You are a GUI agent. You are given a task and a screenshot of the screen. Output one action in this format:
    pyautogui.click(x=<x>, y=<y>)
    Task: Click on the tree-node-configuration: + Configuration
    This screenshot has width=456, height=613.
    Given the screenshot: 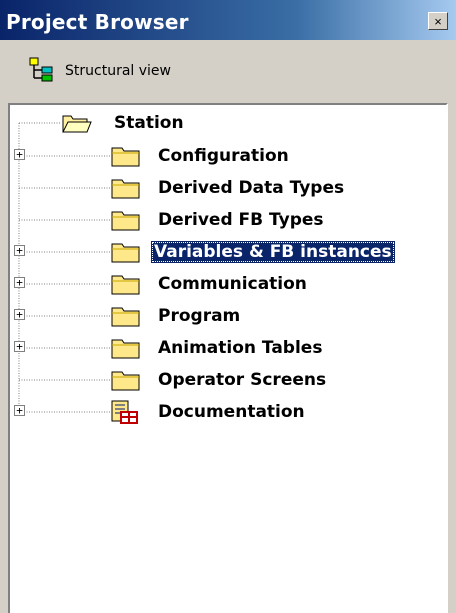 What is the action you would take?
    pyautogui.click(x=225, y=156)
    